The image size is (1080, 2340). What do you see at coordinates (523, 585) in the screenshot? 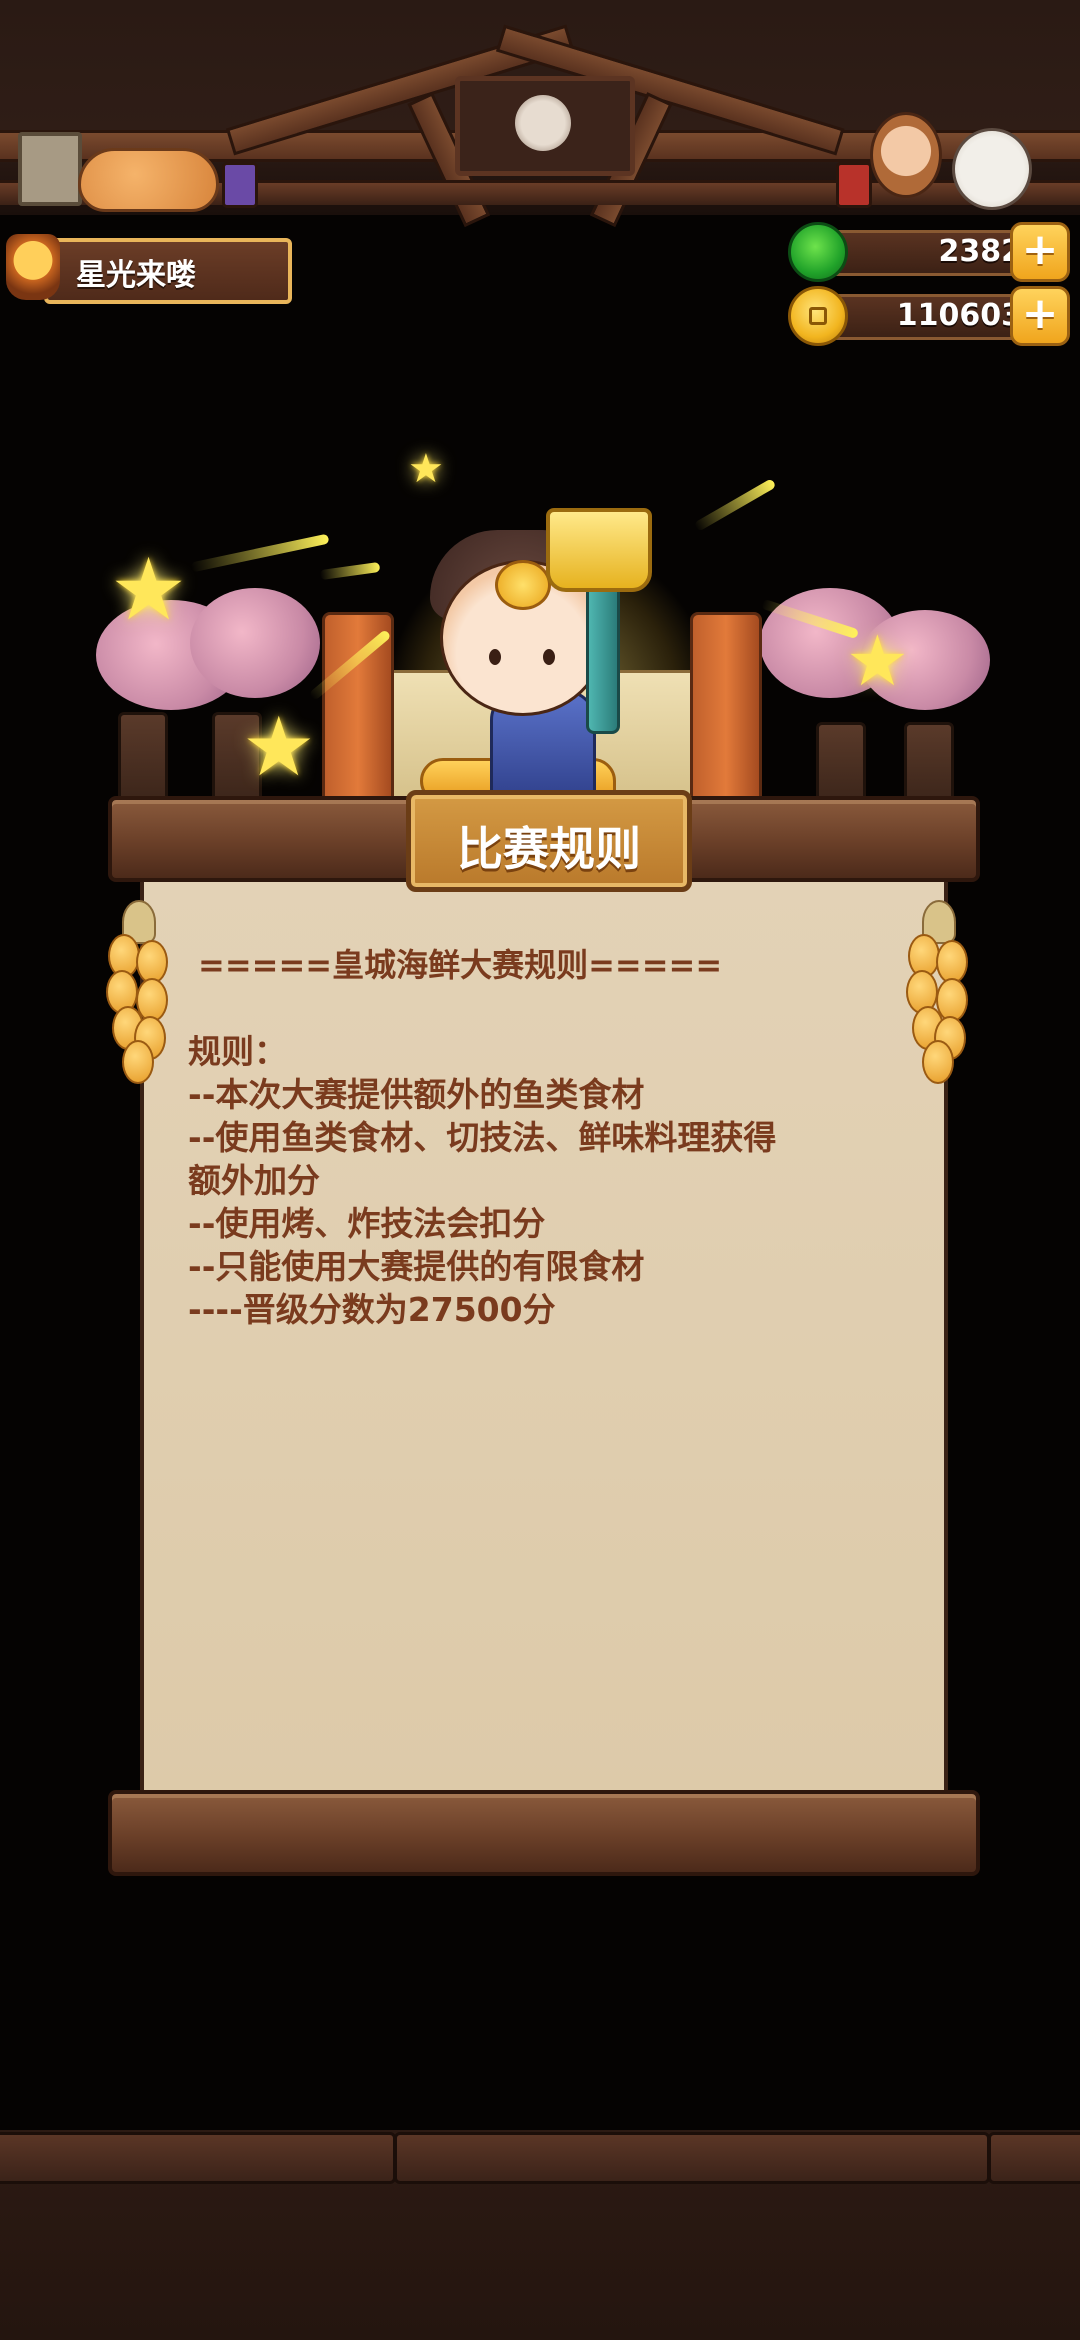
I see `hero-crown` at bounding box center [523, 585].